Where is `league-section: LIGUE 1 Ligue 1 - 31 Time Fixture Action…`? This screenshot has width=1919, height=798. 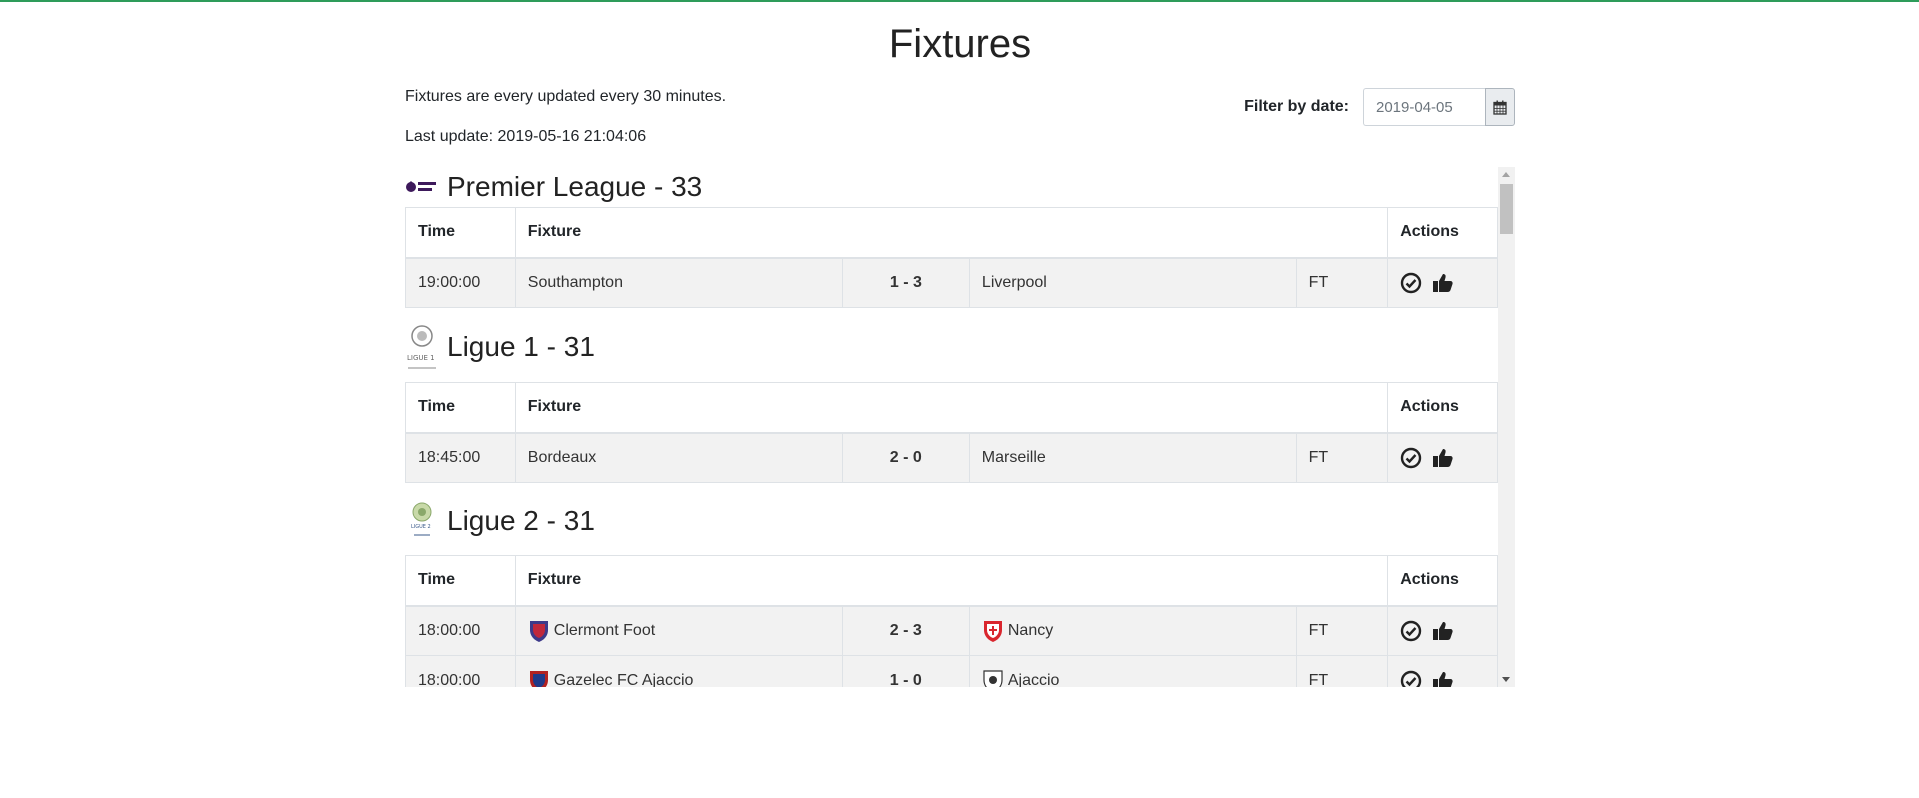 league-section: LIGUE 1 Ligue 1 - 31 Time Fixture Action… is located at coordinates (951, 402).